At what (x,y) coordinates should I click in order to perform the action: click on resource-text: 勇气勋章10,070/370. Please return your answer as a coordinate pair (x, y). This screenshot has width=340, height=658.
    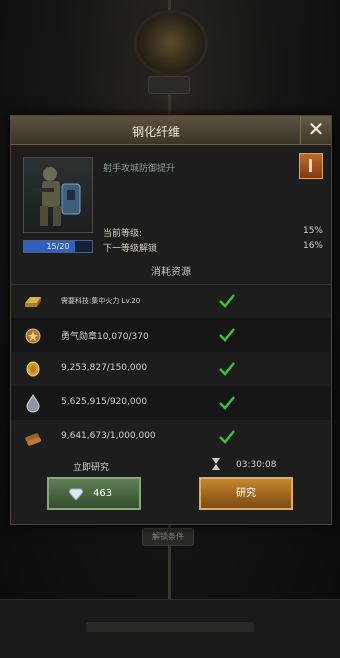
    Looking at the image, I should click on (105, 337).